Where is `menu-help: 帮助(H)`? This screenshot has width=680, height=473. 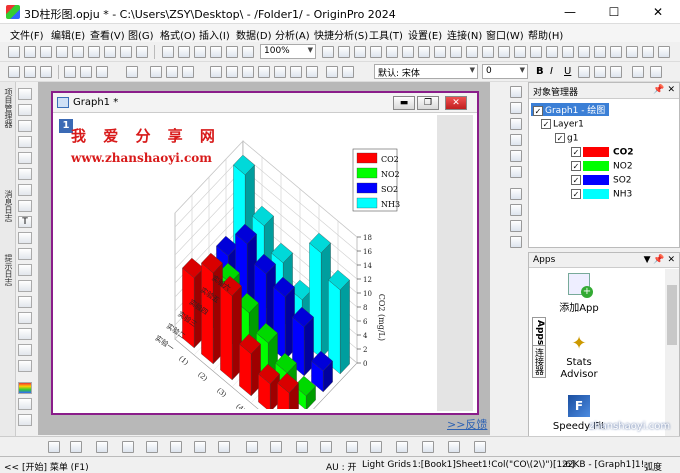
menu-help: 帮助(H) is located at coordinates (545, 34).